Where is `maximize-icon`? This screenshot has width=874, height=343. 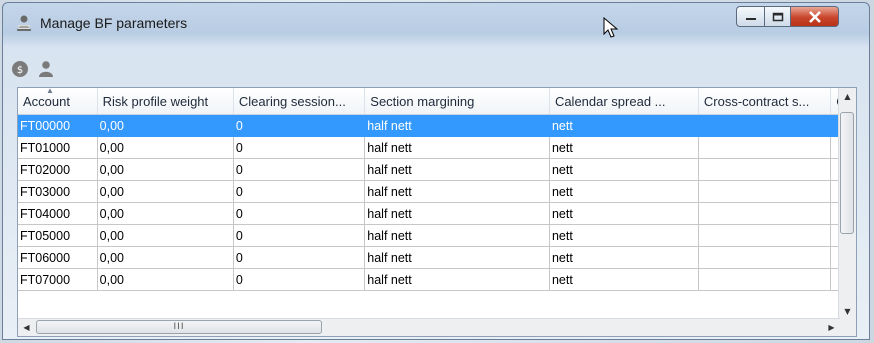
maximize-icon is located at coordinates (777, 16).